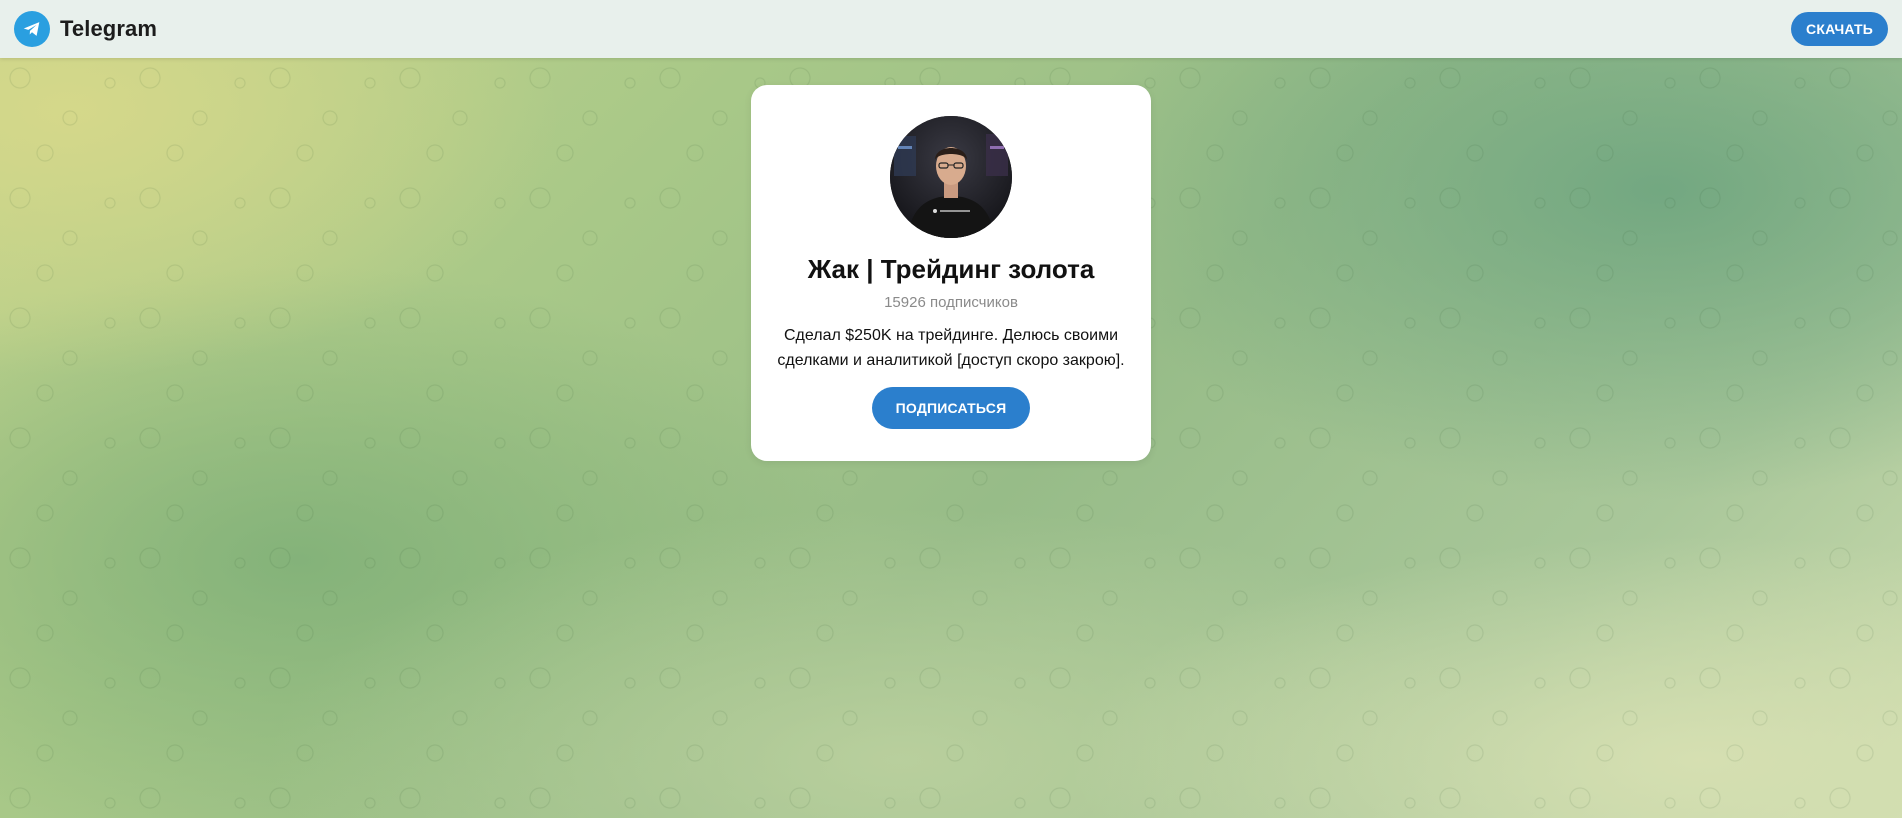  Describe the element at coordinates (951, 269) in the screenshot. I see `channel-title: Жак | Трейдинг золота` at that location.